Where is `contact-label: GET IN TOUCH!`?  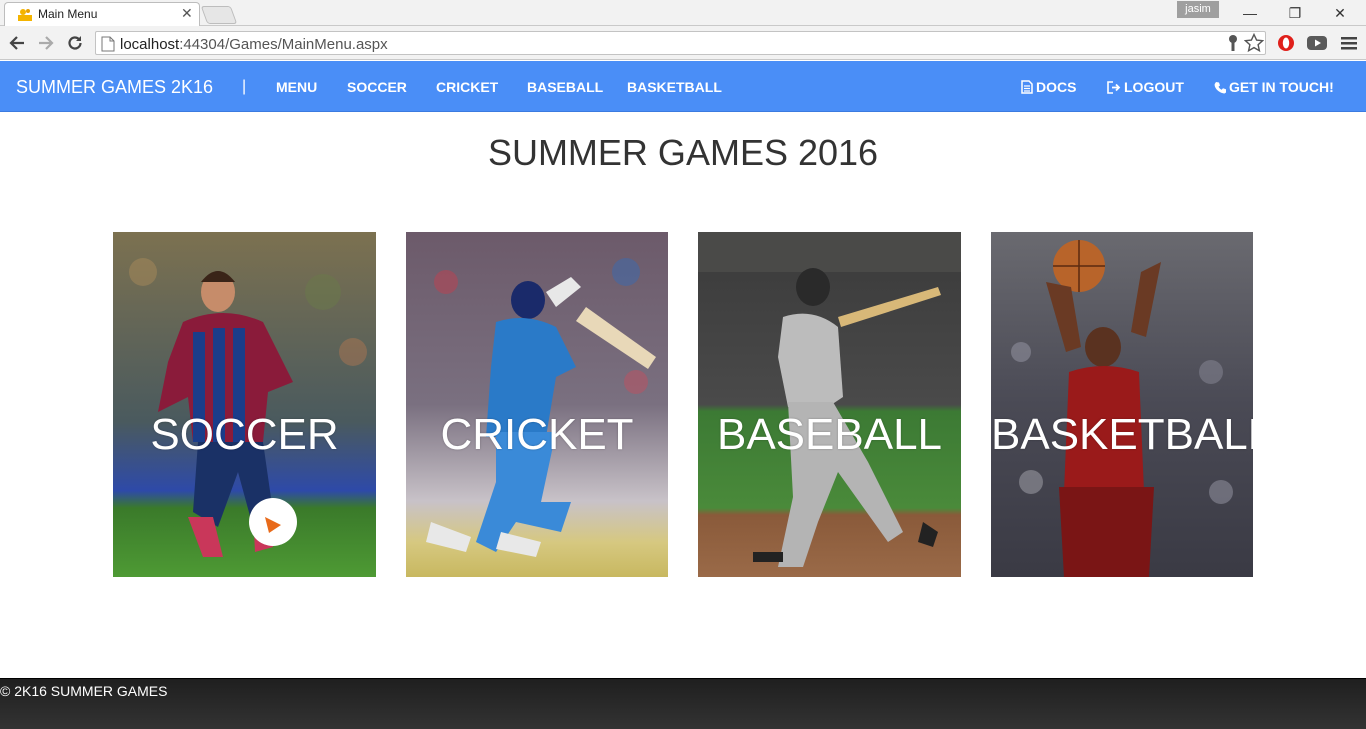 contact-label: GET IN TOUCH! is located at coordinates (1281, 87).